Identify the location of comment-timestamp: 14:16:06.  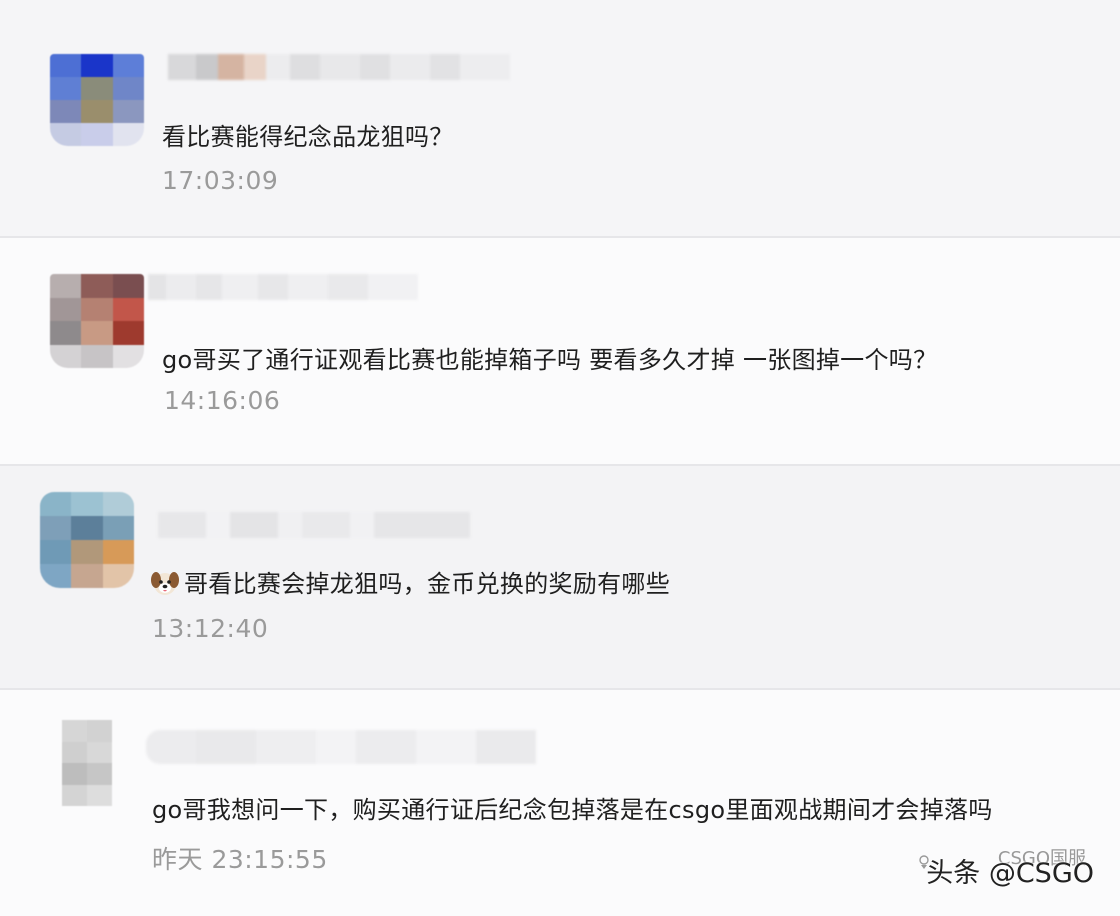
(222, 400).